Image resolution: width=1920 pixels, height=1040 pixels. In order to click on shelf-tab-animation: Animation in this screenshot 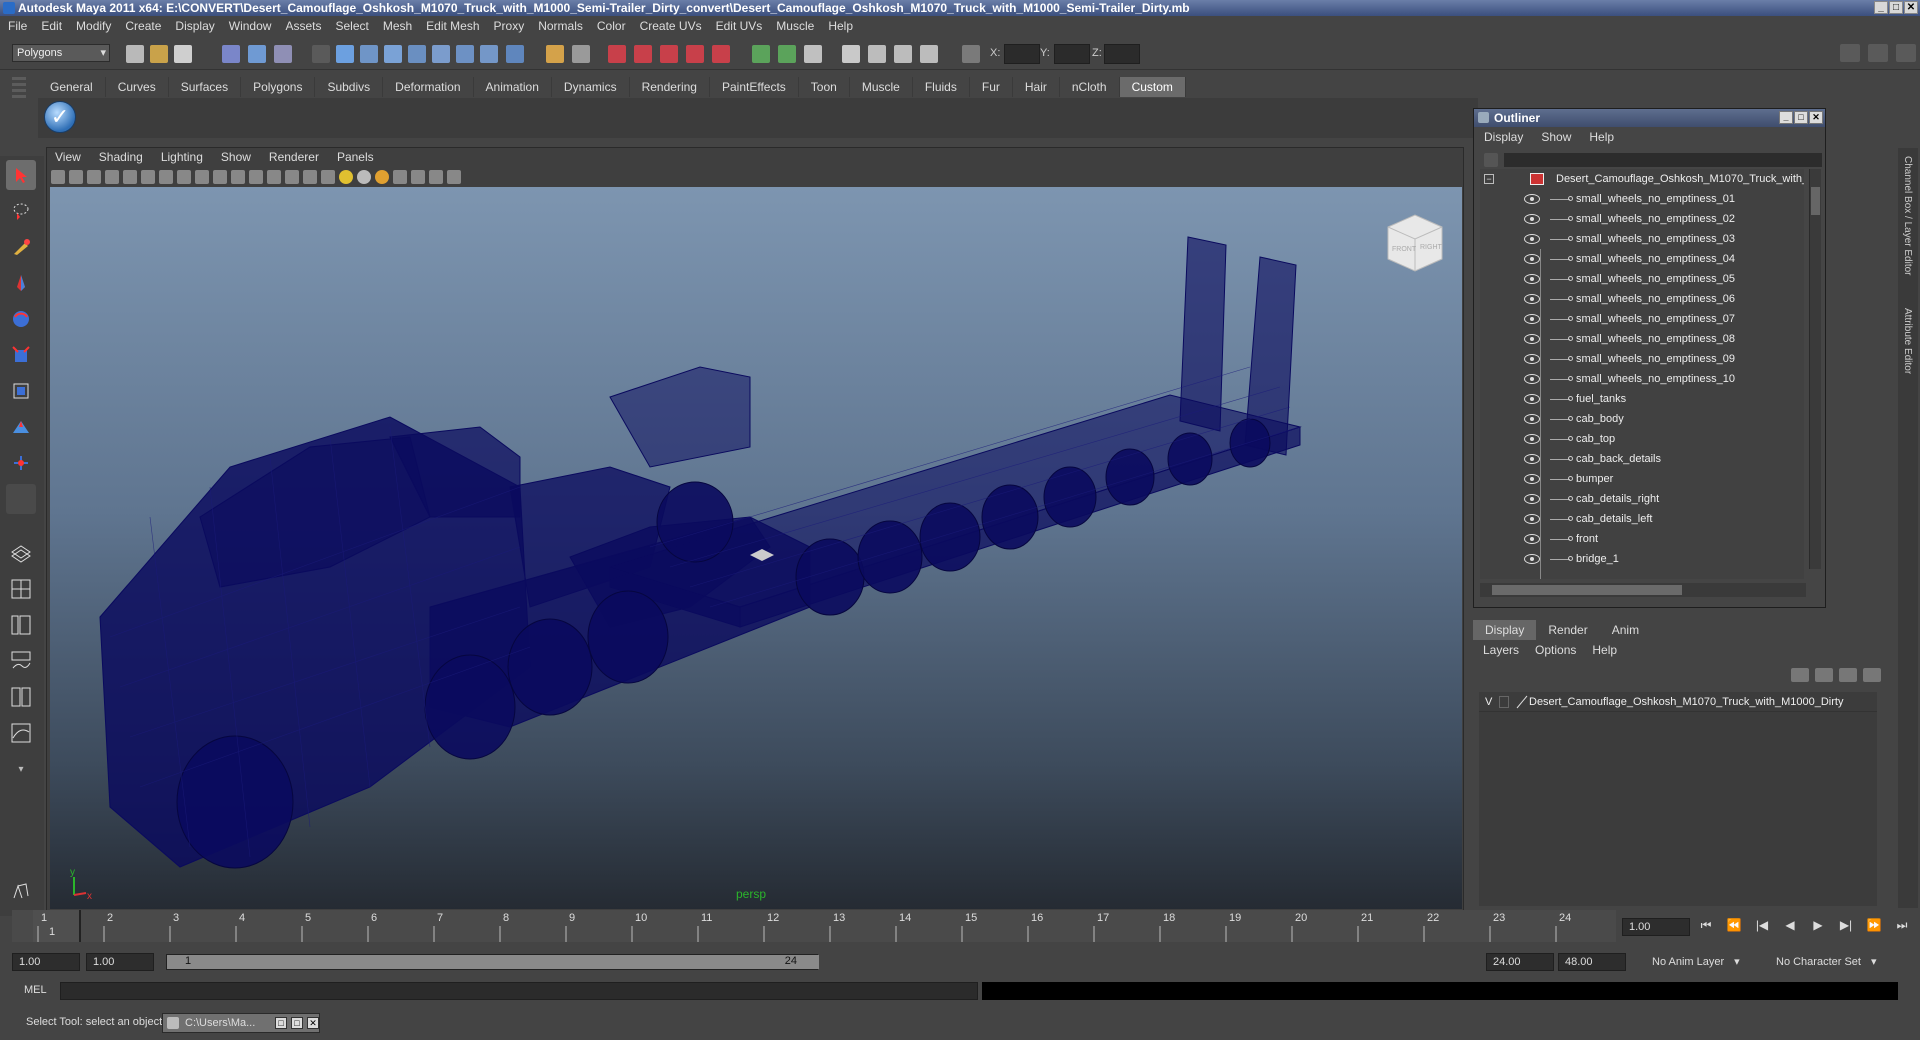, I will do `click(513, 87)`.